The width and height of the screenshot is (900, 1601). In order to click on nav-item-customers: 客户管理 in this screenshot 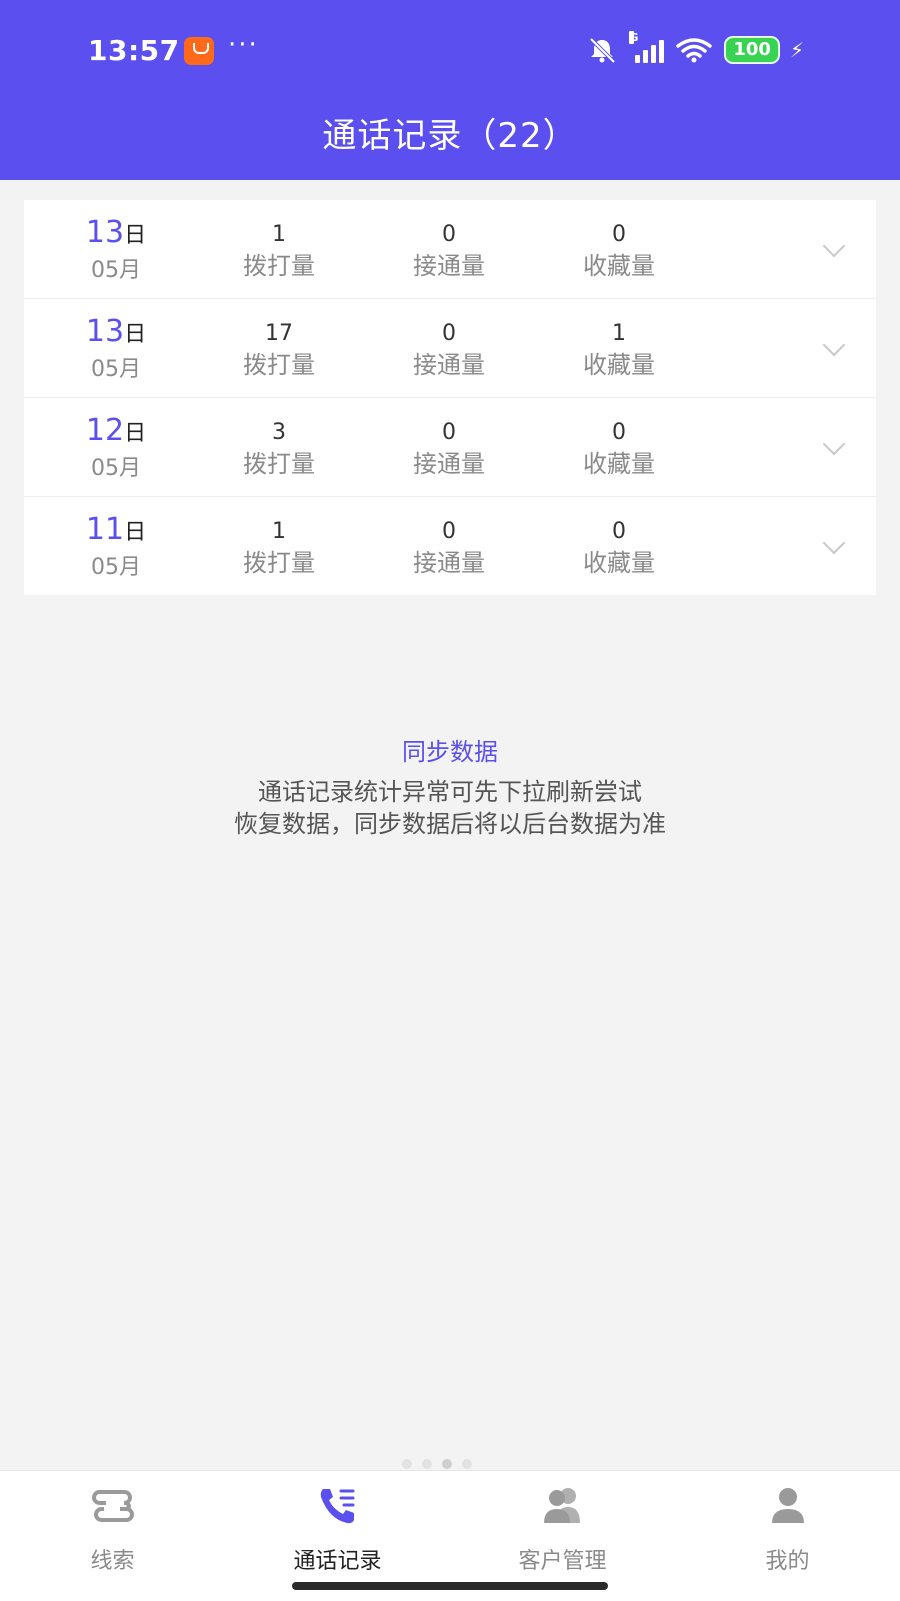, I will do `click(562, 1526)`.